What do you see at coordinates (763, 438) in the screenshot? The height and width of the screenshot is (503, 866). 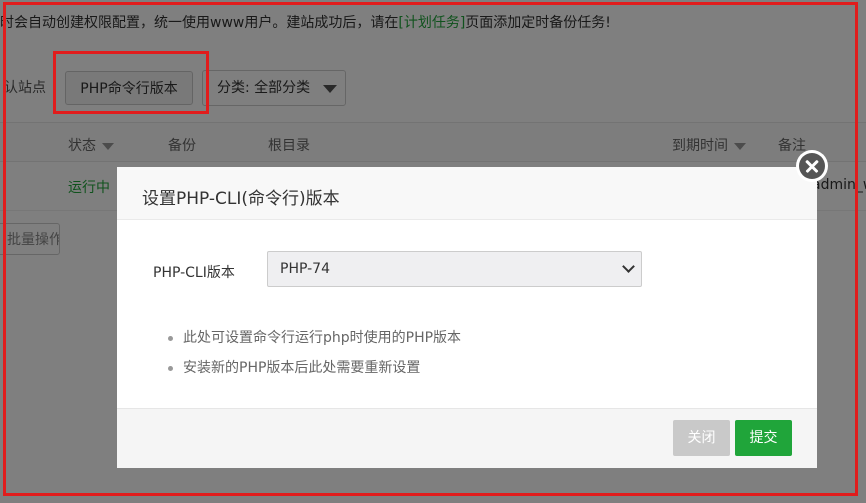 I see `submit-button: 提交` at bounding box center [763, 438].